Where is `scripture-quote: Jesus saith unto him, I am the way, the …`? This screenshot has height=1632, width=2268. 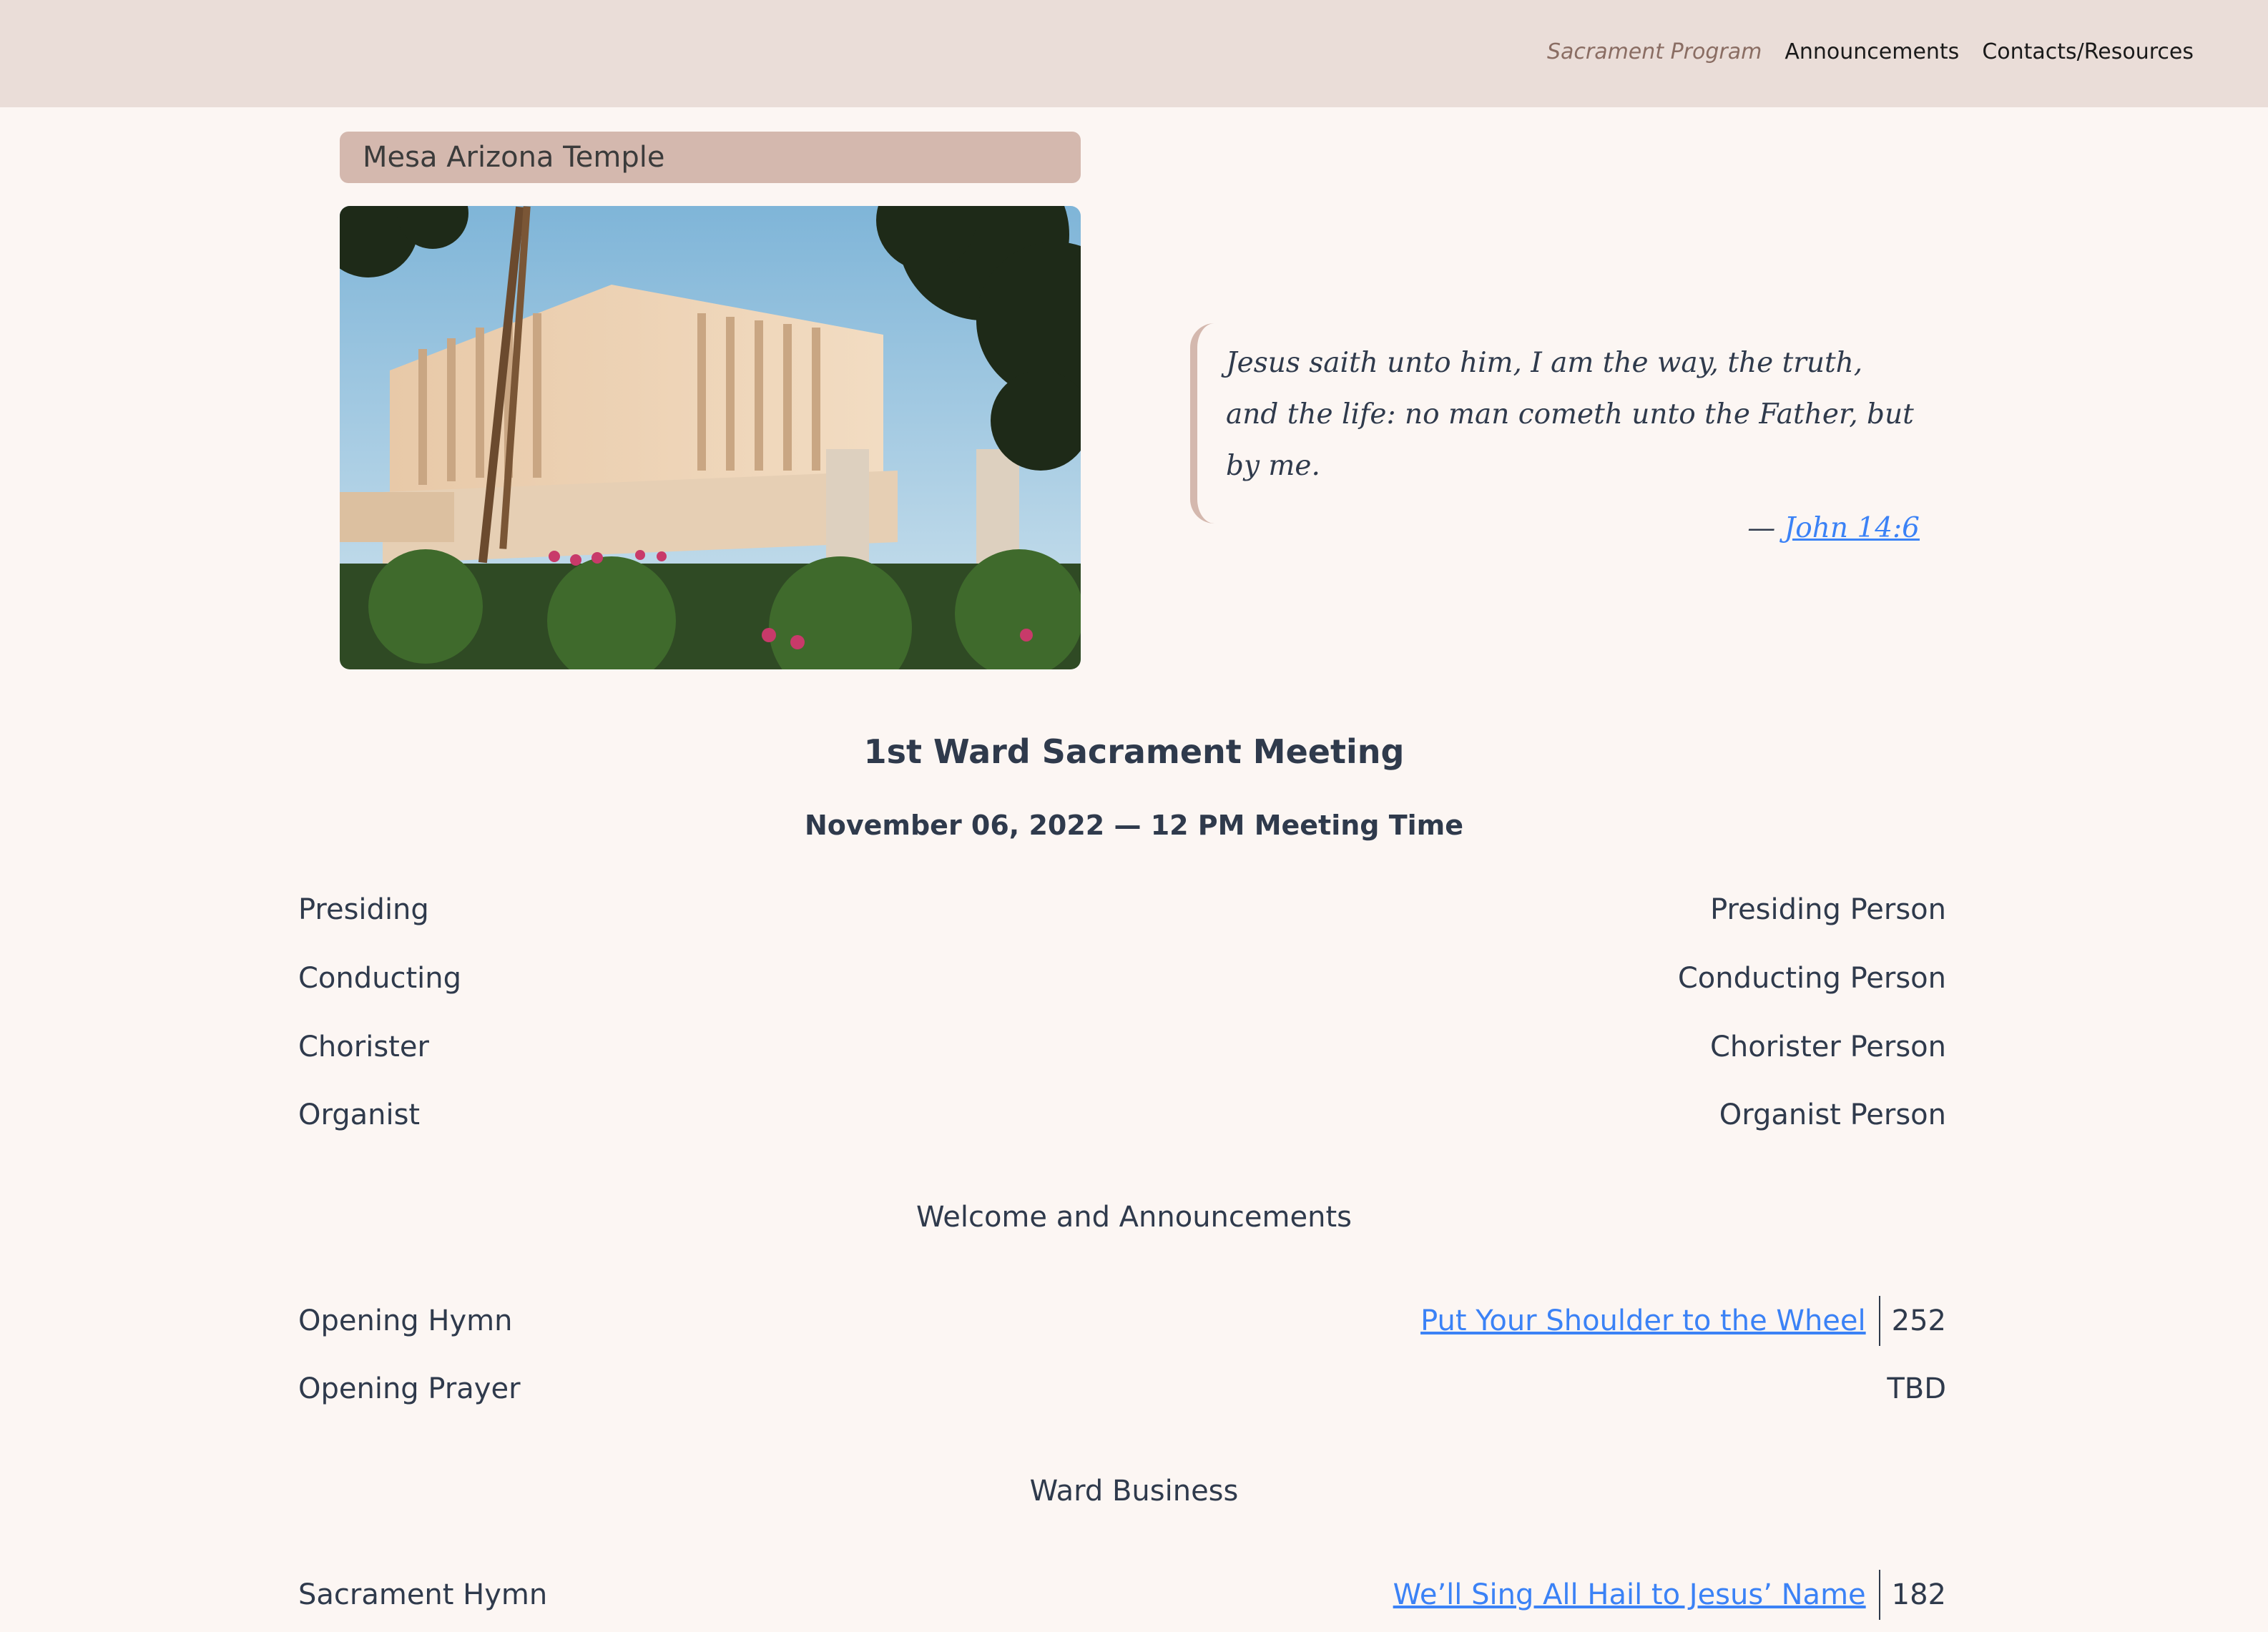 scripture-quote: Jesus saith unto him, I am the way, the … is located at coordinates (1565, 433).